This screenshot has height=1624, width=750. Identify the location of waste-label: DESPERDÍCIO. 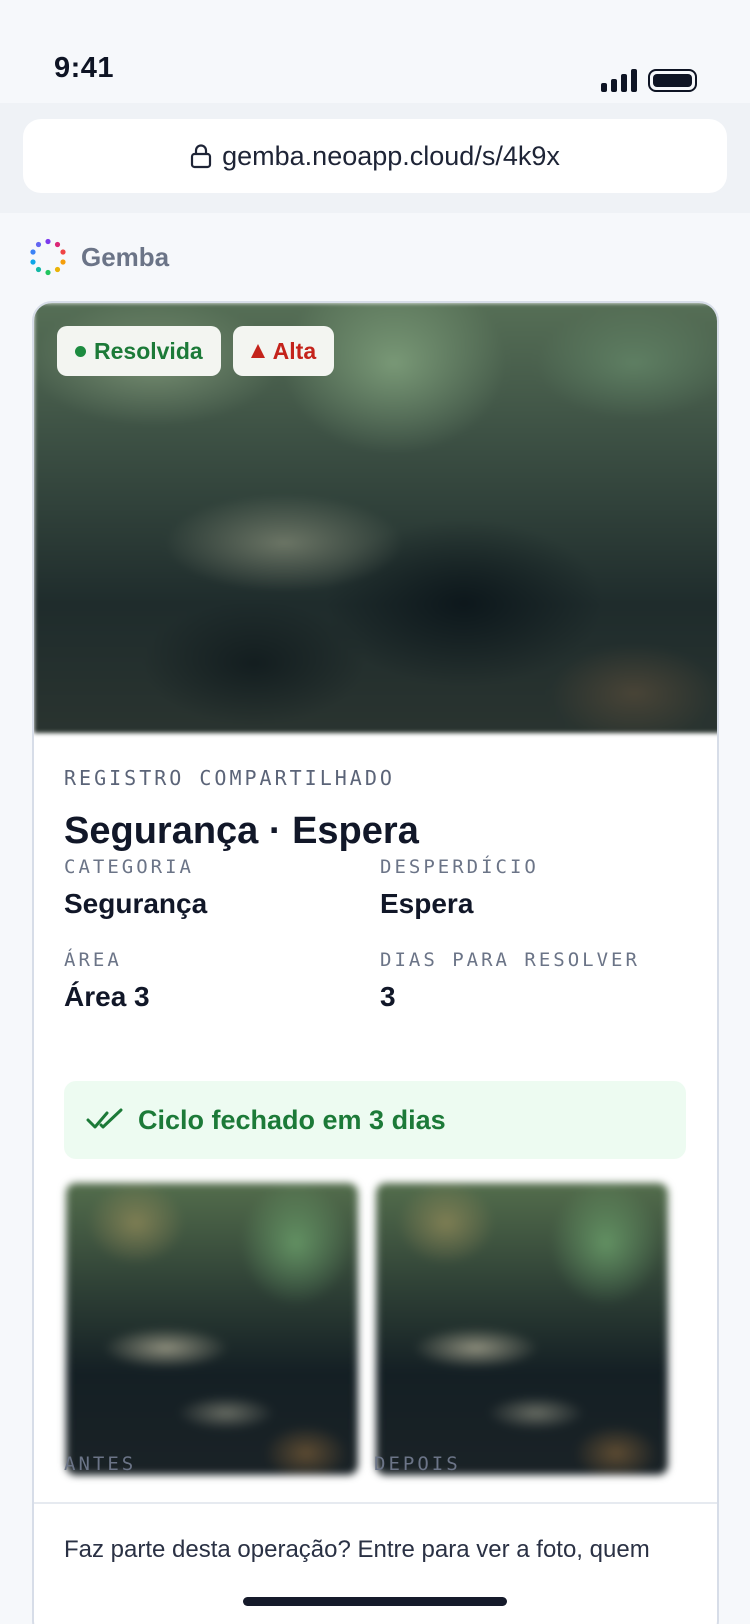
(459, 867).